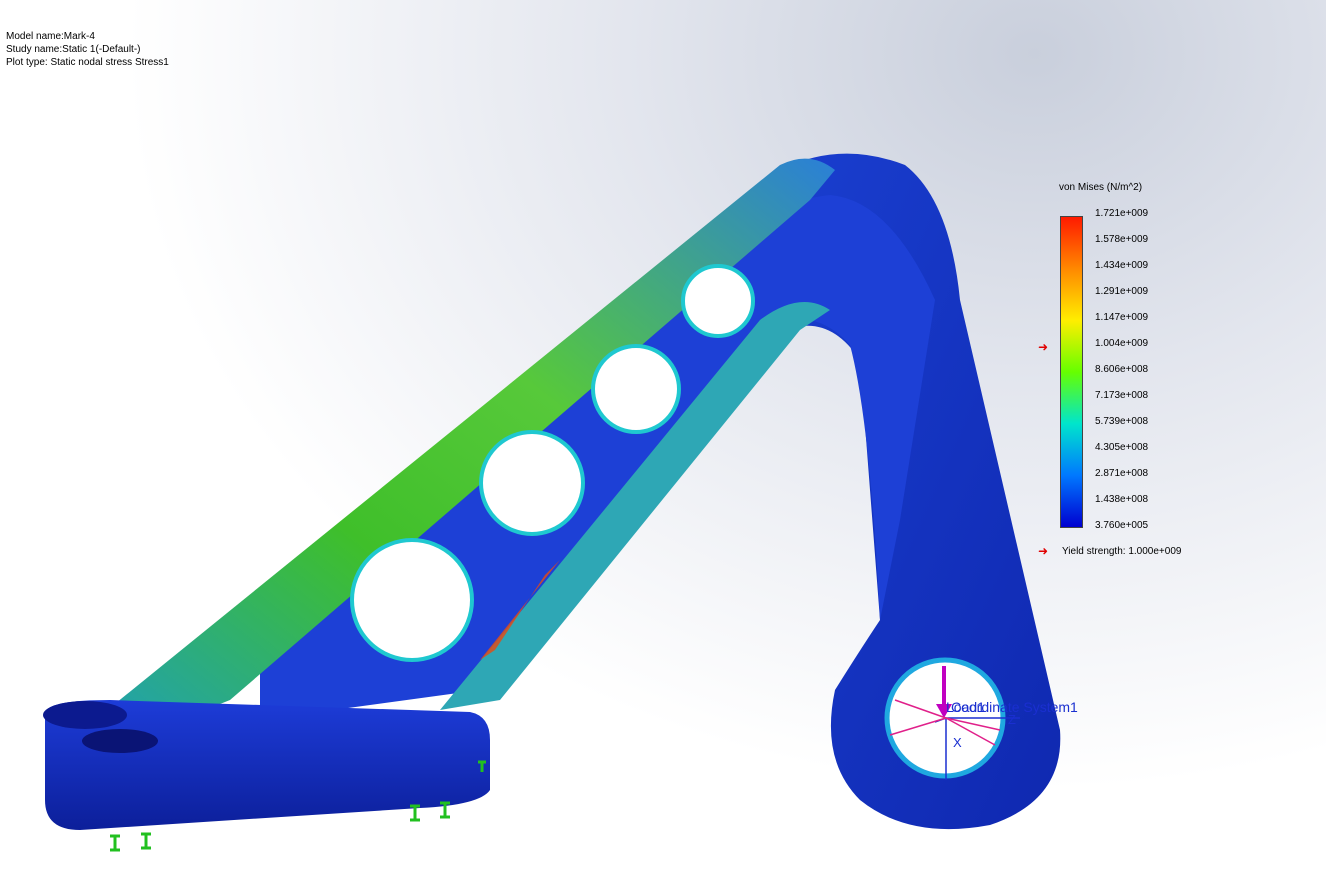 This screenshot has height=893, width=1326. I want to click on legend-tick-label: 3.760e+005, so click(1122, 525).